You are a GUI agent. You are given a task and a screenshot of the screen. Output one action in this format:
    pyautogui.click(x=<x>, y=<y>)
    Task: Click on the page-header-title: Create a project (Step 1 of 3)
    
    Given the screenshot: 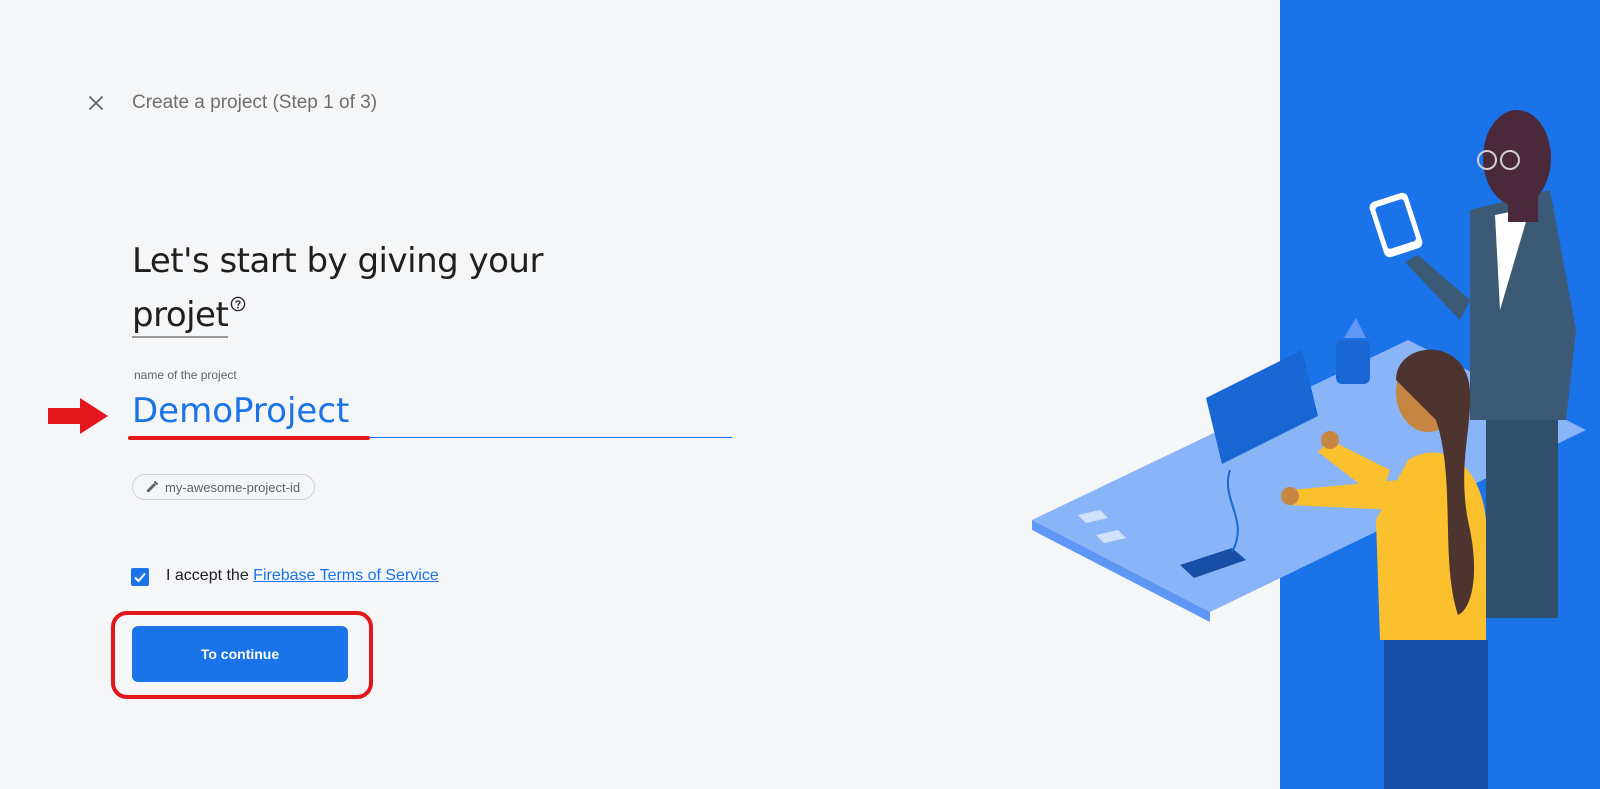 What is the action you would take?
    pyautogui.click(x=255, y=102)
    